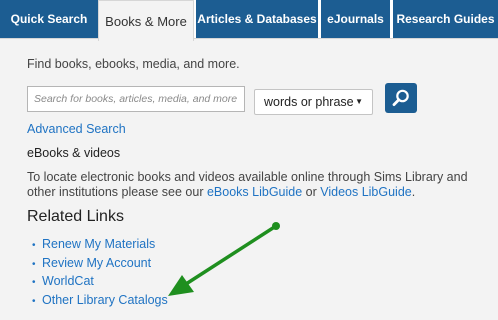 This screenshot has width=498, height=320. What do you see at coordinates (49, 19) in the screenshot?
I see `tab-quick-search: Quick Search` at bounding box center [49, 19].